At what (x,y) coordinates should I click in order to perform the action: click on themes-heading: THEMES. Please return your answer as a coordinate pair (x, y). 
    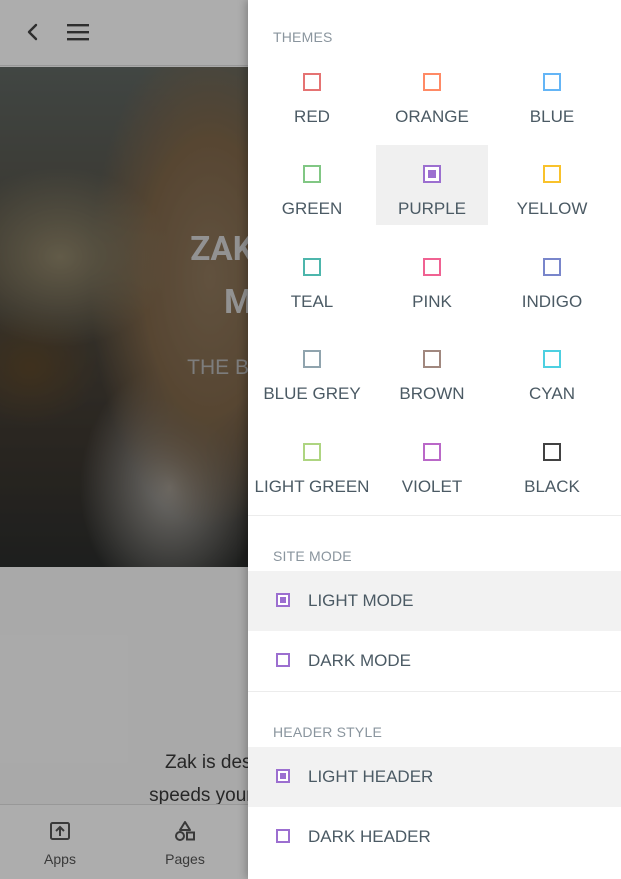
    Looking at the image, I should click on (303, 37).